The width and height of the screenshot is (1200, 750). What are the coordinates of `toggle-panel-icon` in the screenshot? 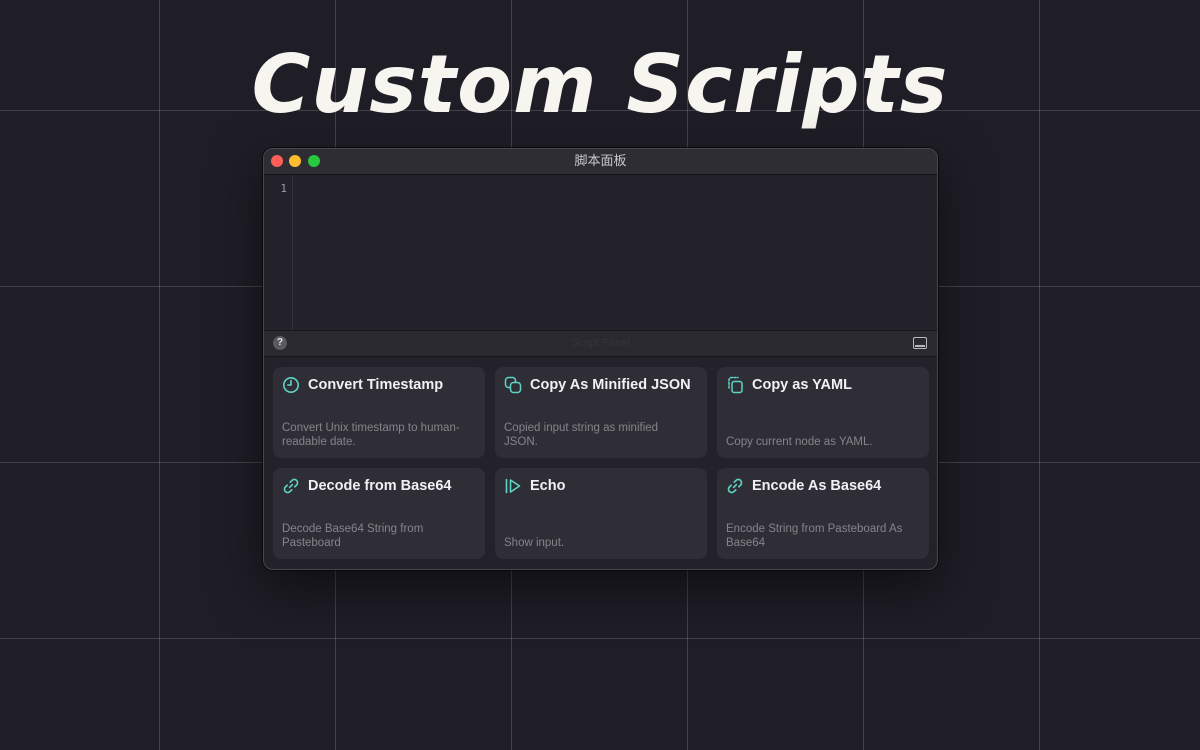 It's located at (920, 343).